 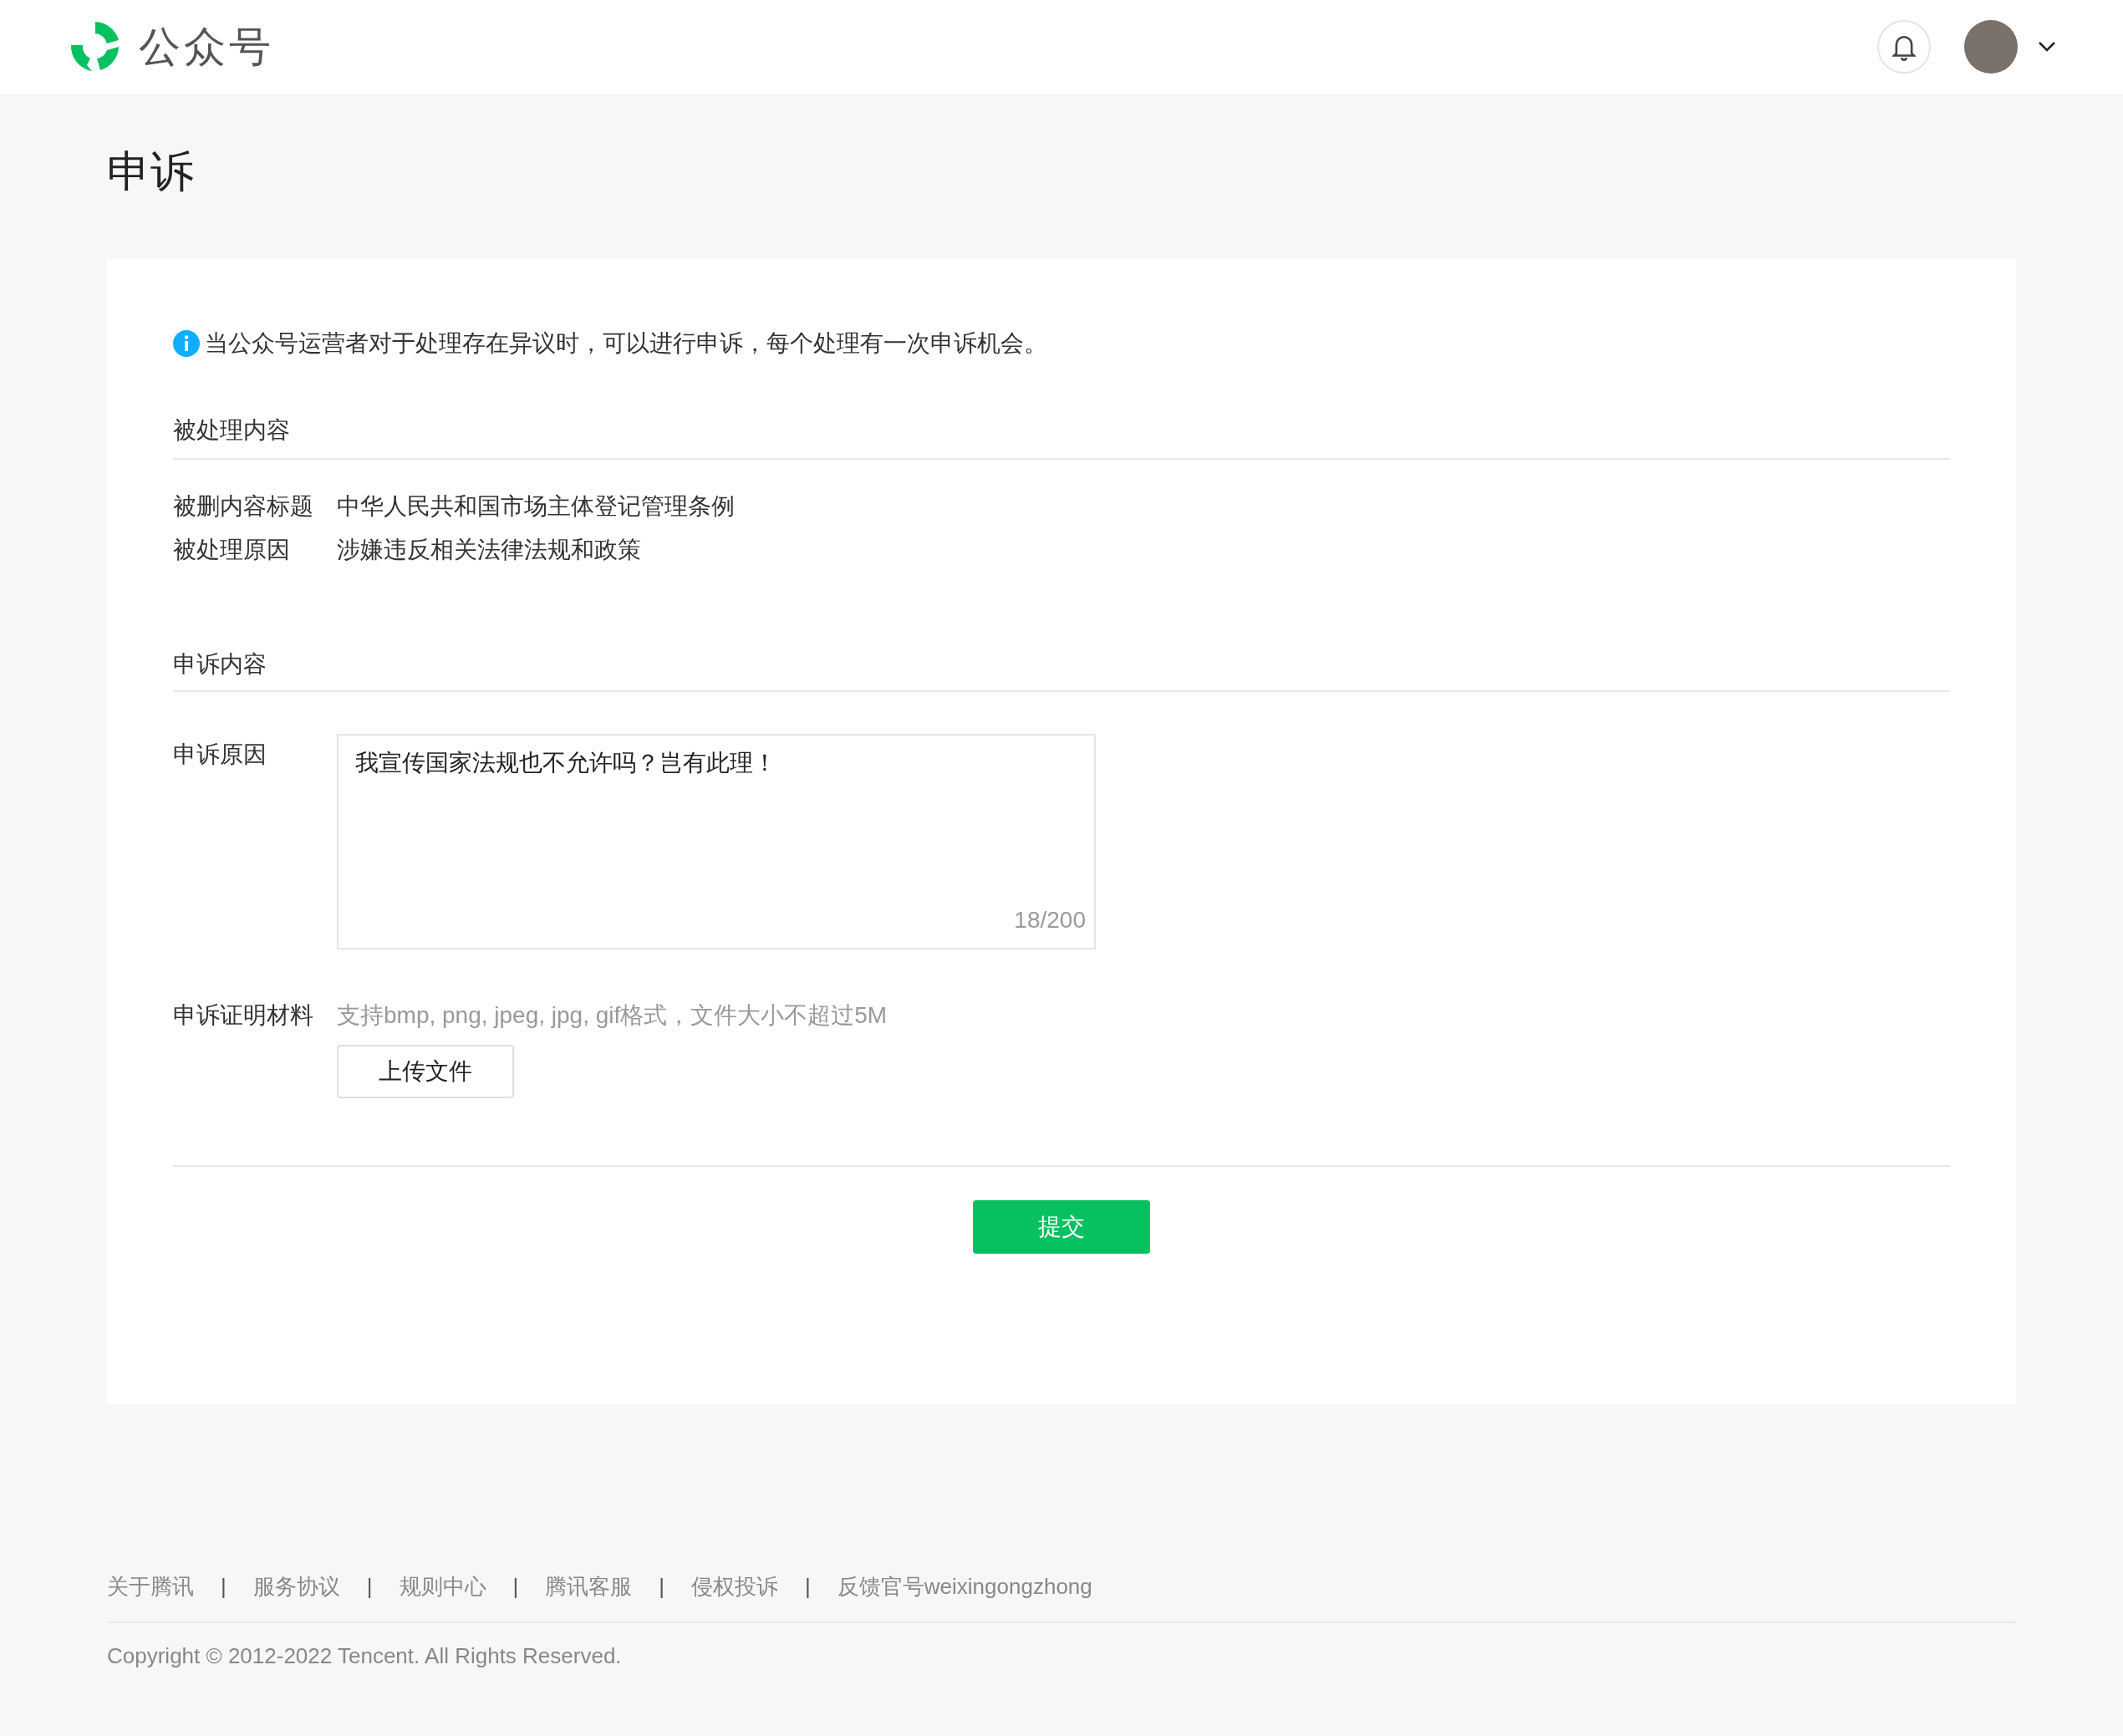 What do you see at coordinates (626, 344) in the screenshot?
I see `notice-text: 当公众号运营者对于处理存在异议时，可以进行申诉，每个处理有一次申诉机会。` at bounding box center [626, 344].